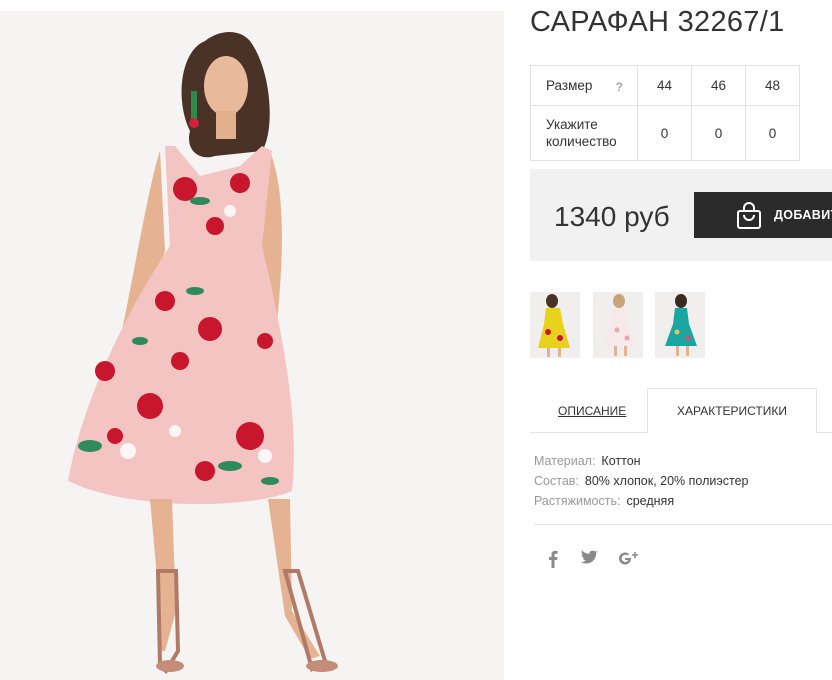 The image size is (832, 680). I want to click on spec-stretch: Растяжимость: средняя, so click(641, 501).